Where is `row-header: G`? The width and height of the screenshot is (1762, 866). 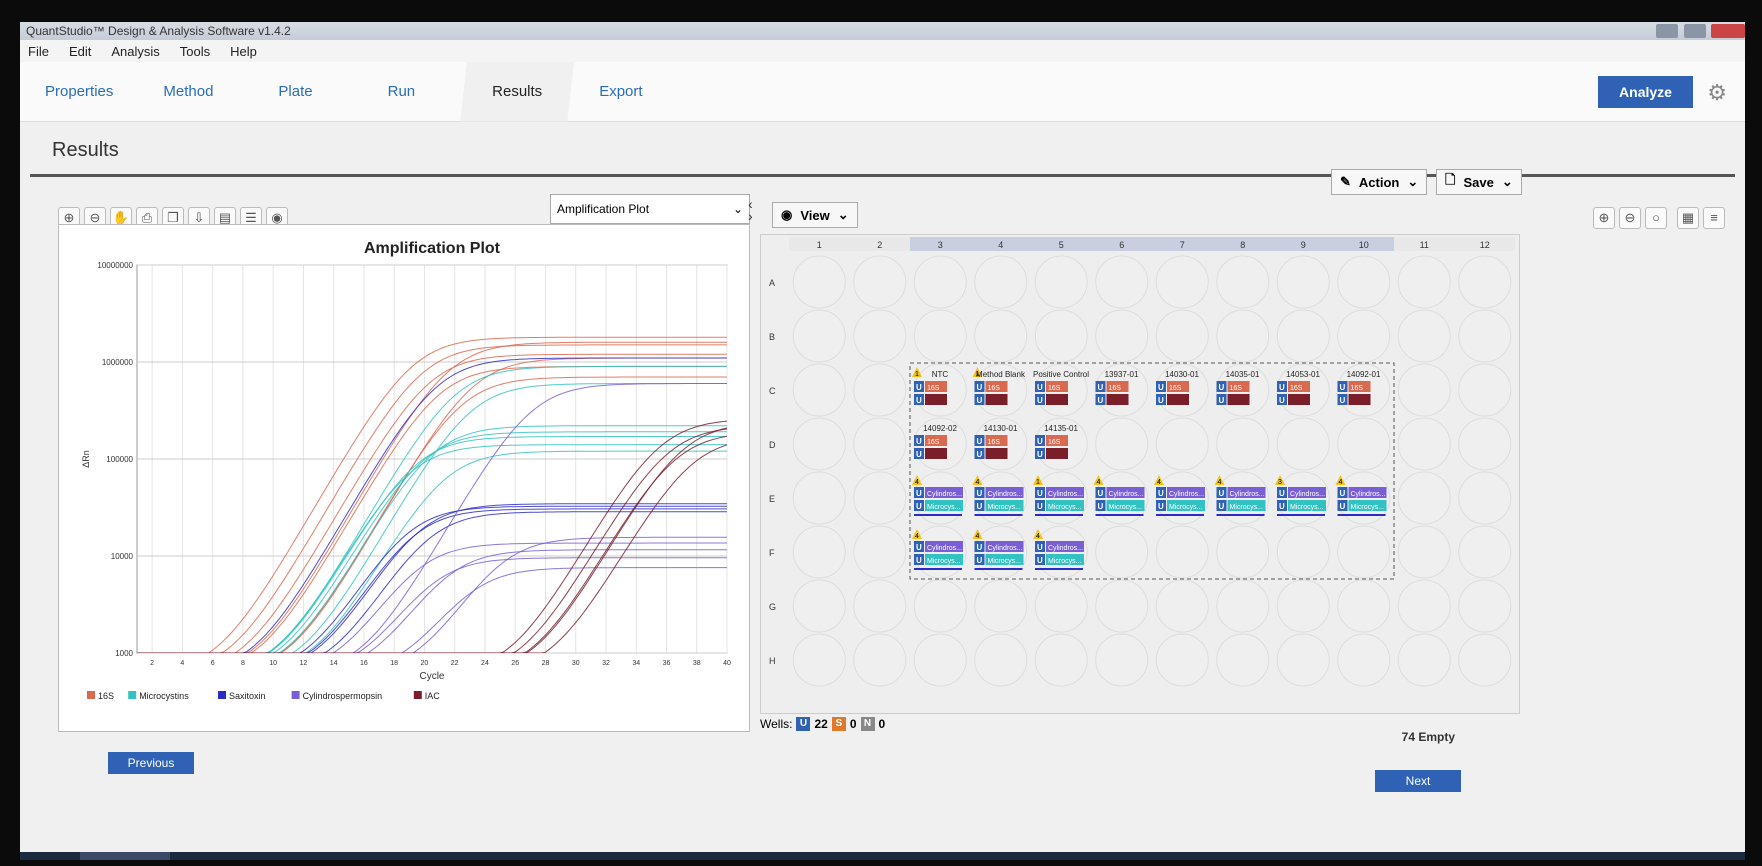
row-header: G is located at coordinates (772, 607).